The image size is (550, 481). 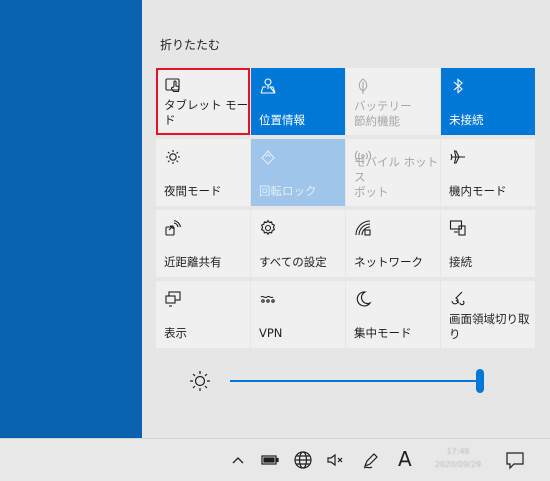 I want to click on settings-icon, so click(x=268, y=227).